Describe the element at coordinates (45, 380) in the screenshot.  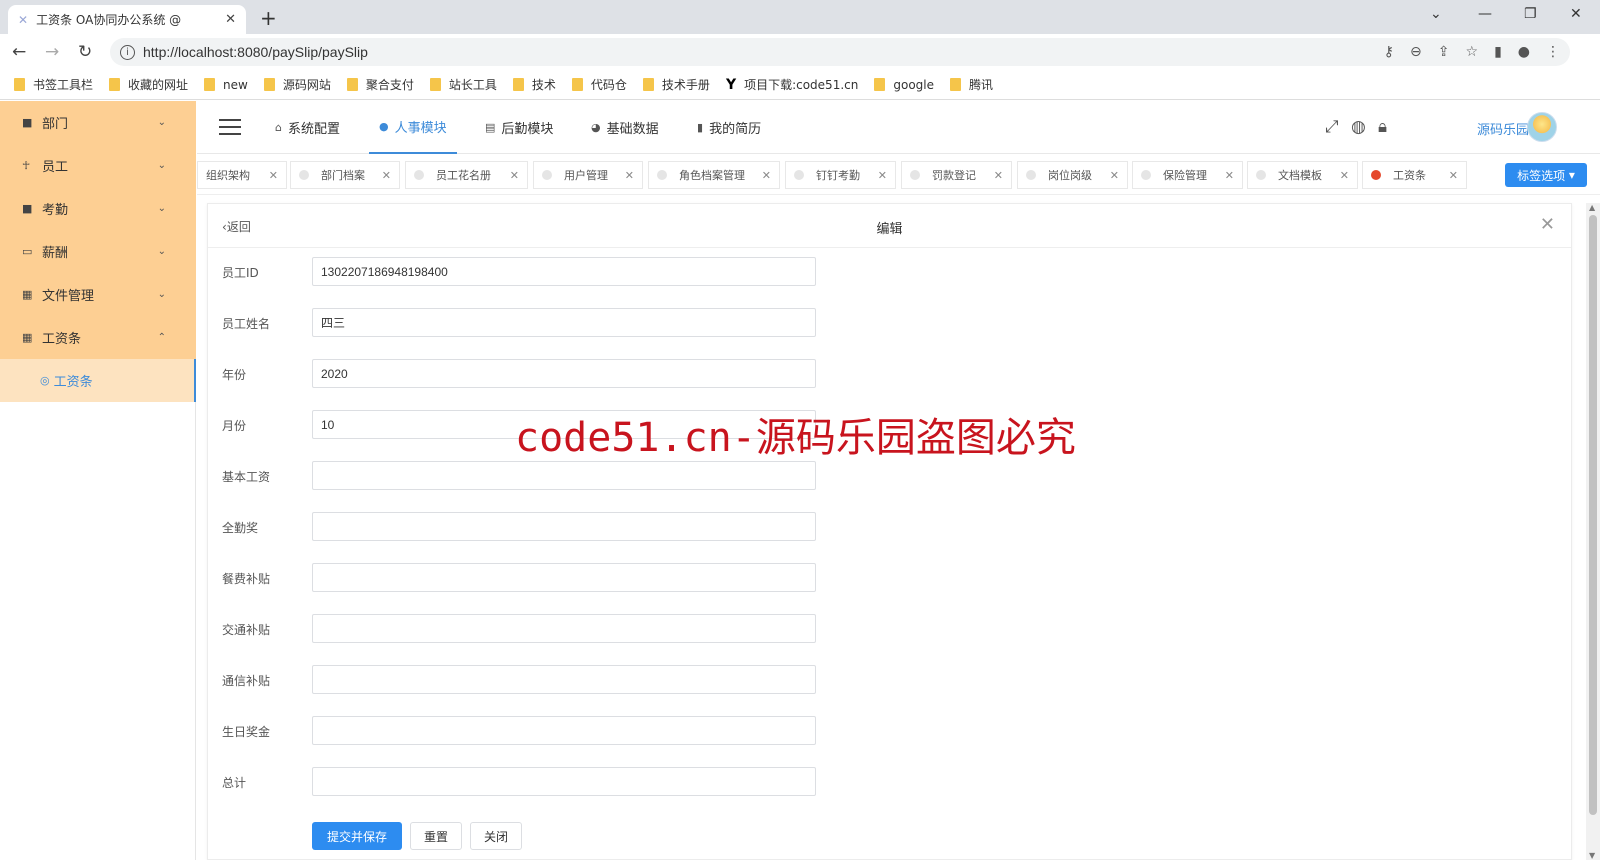
I see `circle-icon: ◎` at that location.